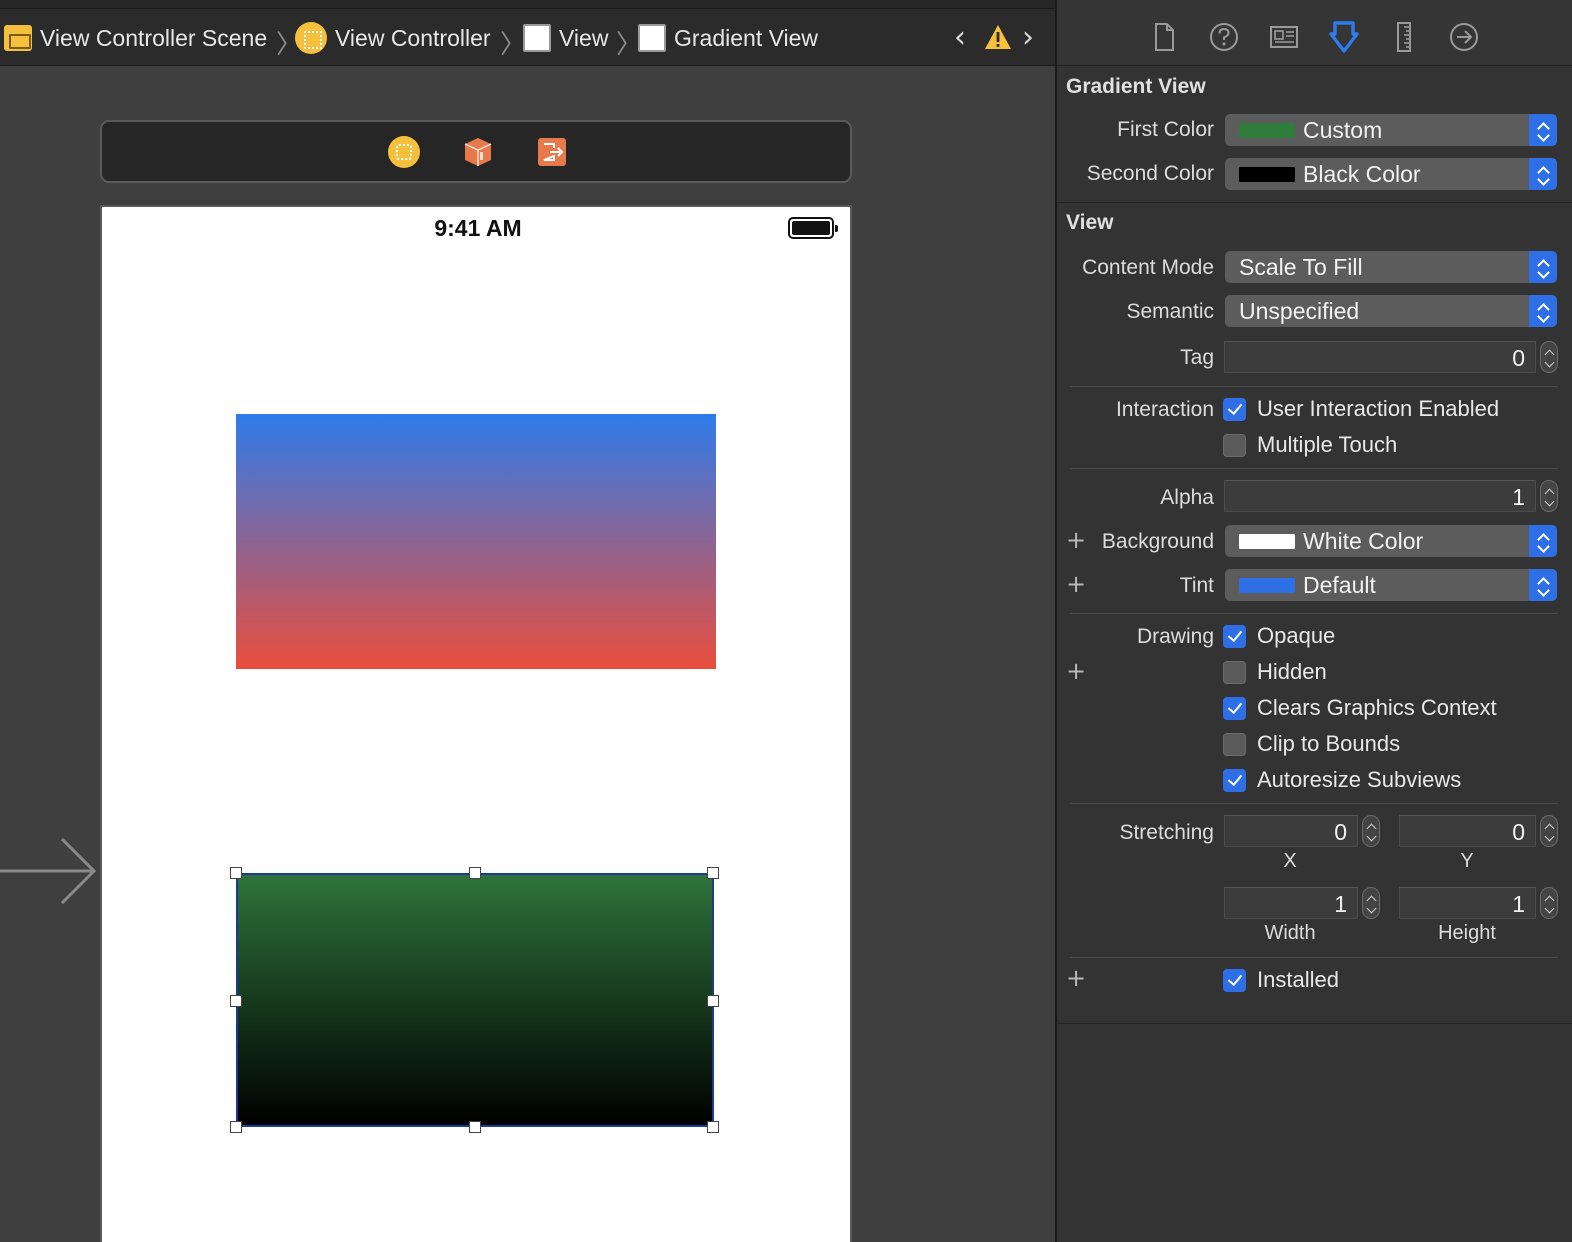 The width and height of the screenshot is (1572, 1242). I want to click on stretching-height-field: 1, so click(1467, 903).